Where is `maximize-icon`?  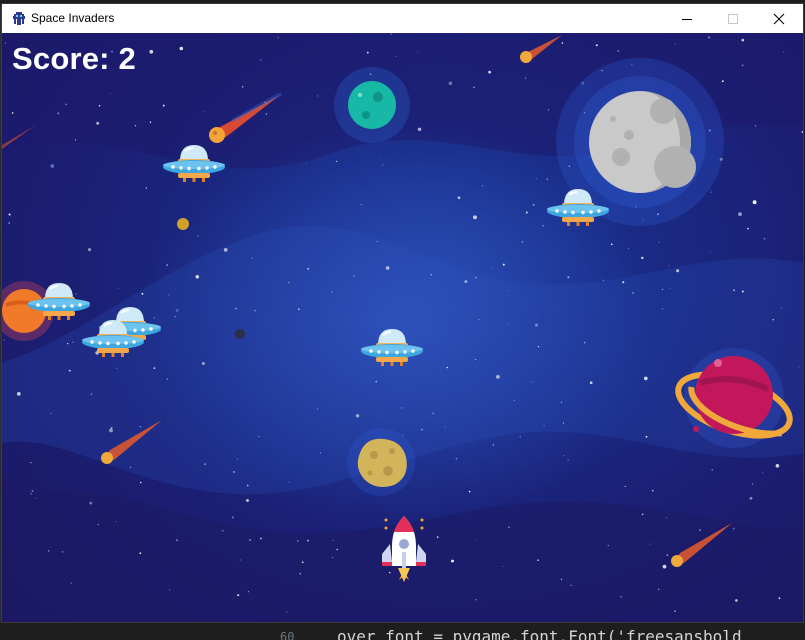
maximize-icon is located at coordinates (733, 18).